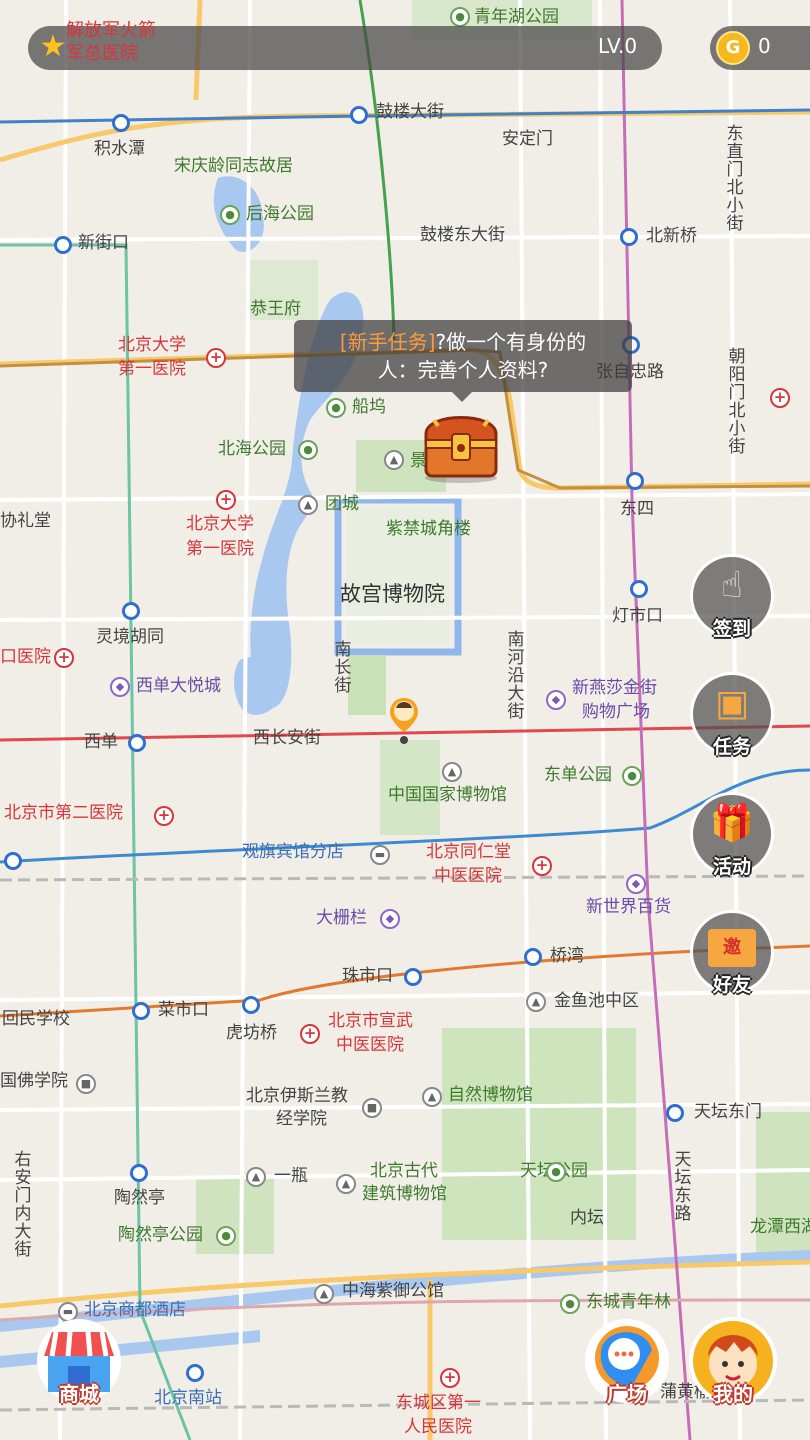 Image resolution: width=810 pixels, height=1440 pixels. I want to click on map-label-red: 口医院, so click(25, 657).